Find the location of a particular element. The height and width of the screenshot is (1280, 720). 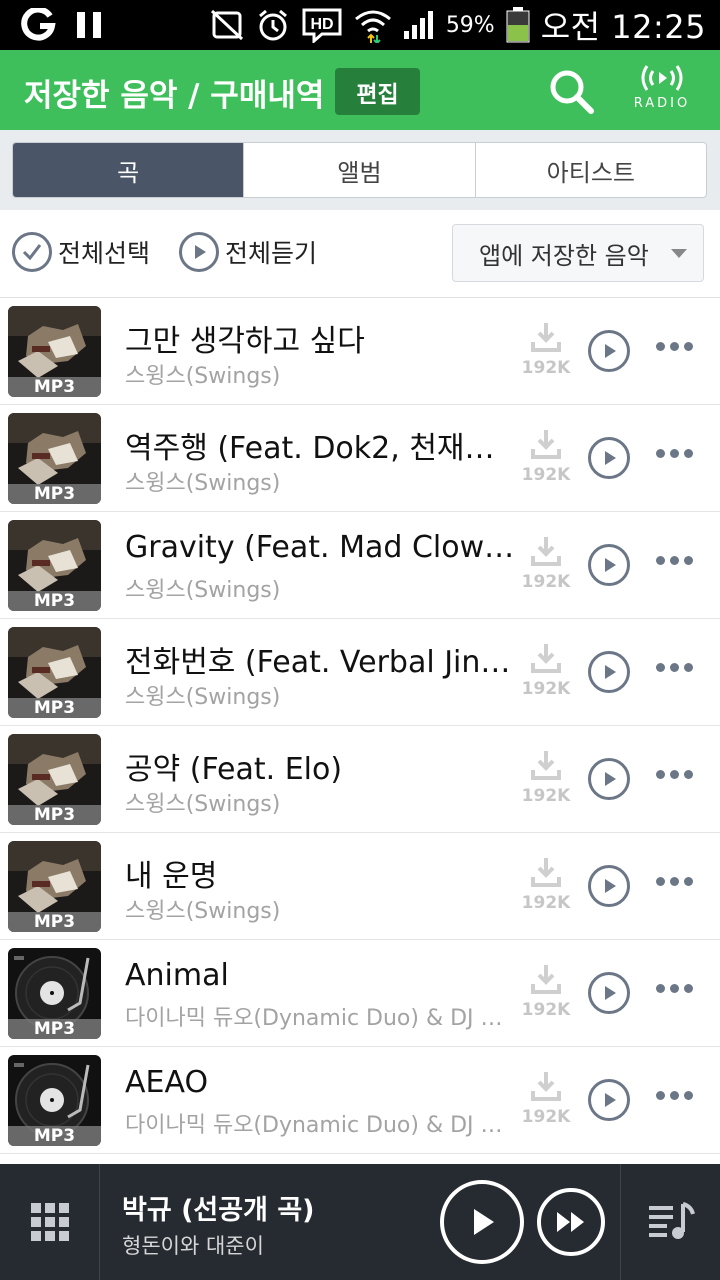

menu-grid-button is located at coordinates (50, 1222).